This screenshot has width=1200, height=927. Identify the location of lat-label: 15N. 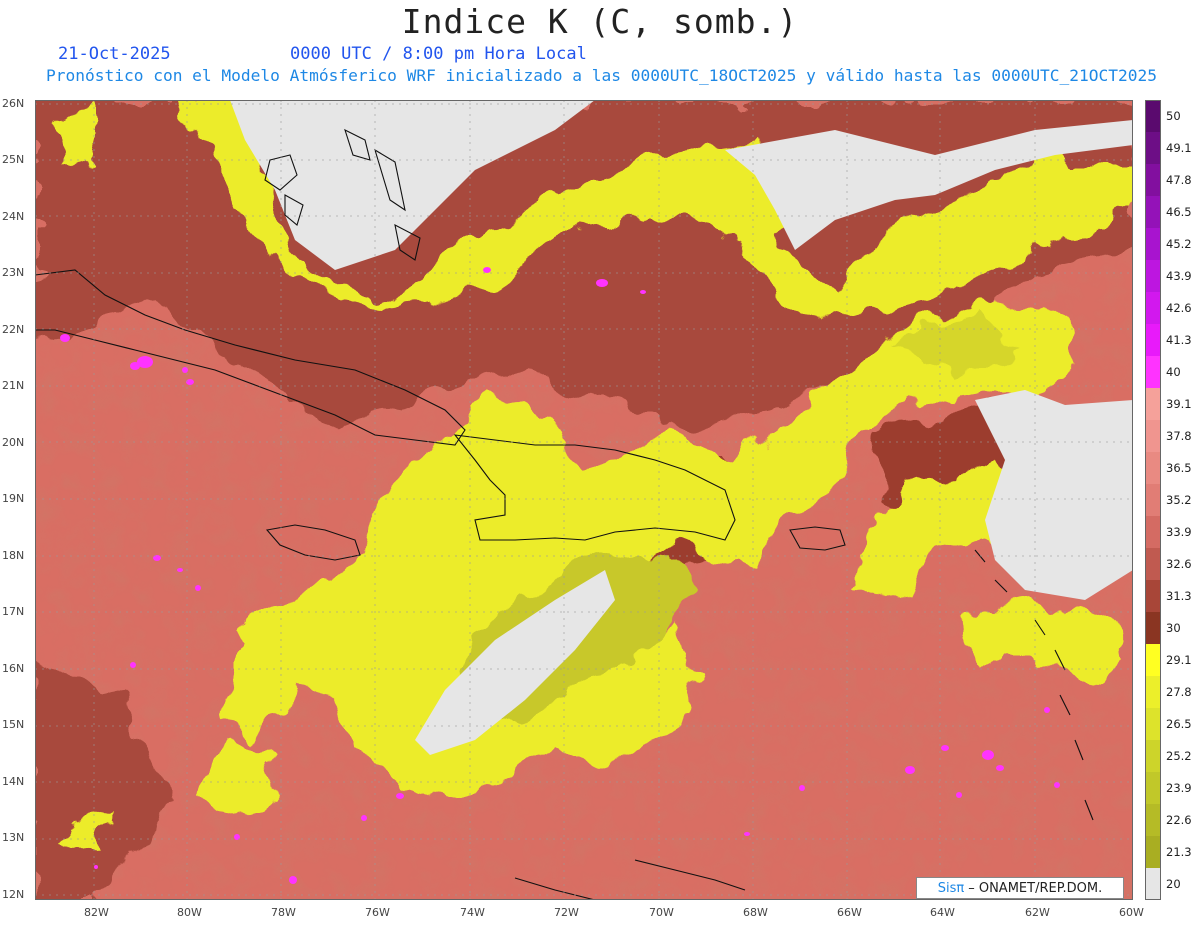
(13, 724).